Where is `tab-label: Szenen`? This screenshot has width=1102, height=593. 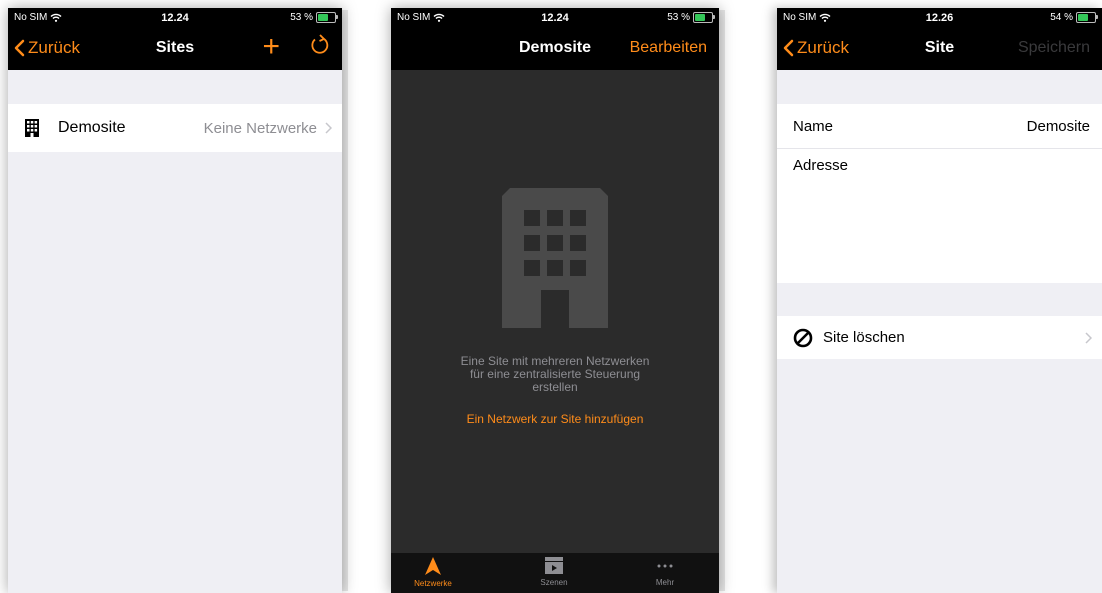
tab-label: Szenen is located at coordinates (554, 582).